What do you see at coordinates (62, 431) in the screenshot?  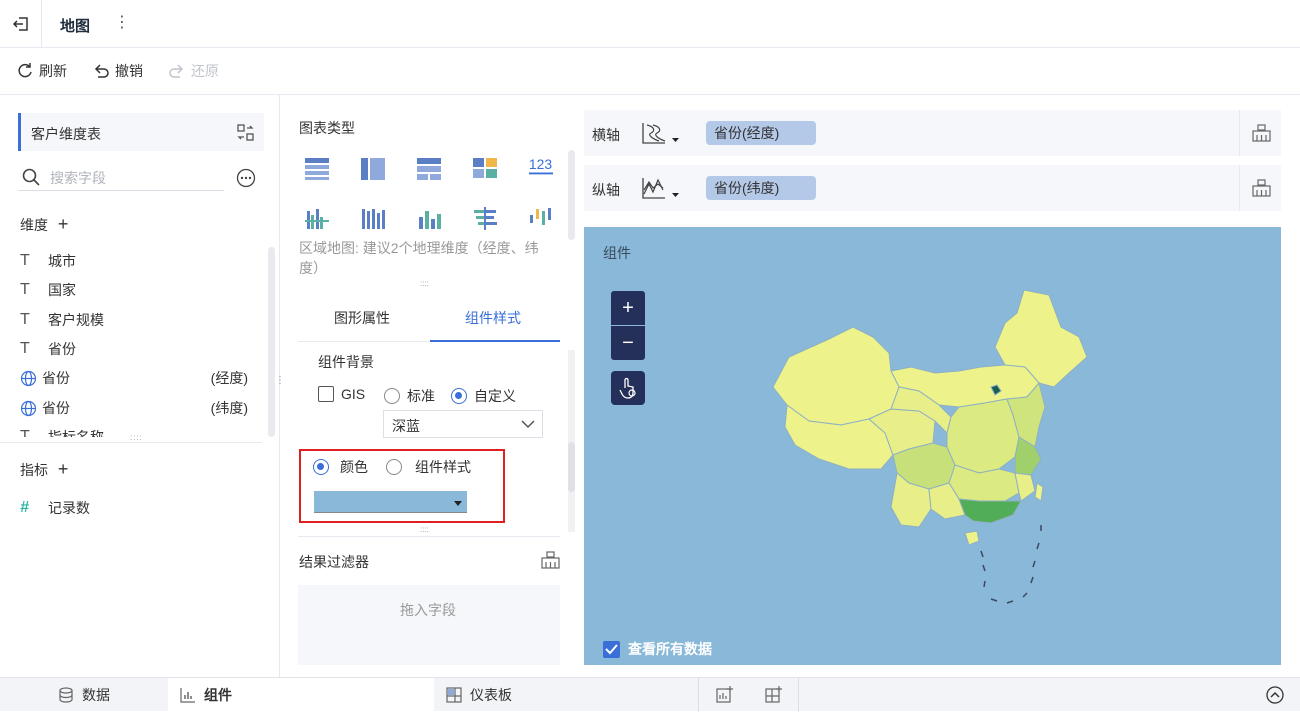 I see `dimension-item: T 指标名称` at bounding box center [62, 431].